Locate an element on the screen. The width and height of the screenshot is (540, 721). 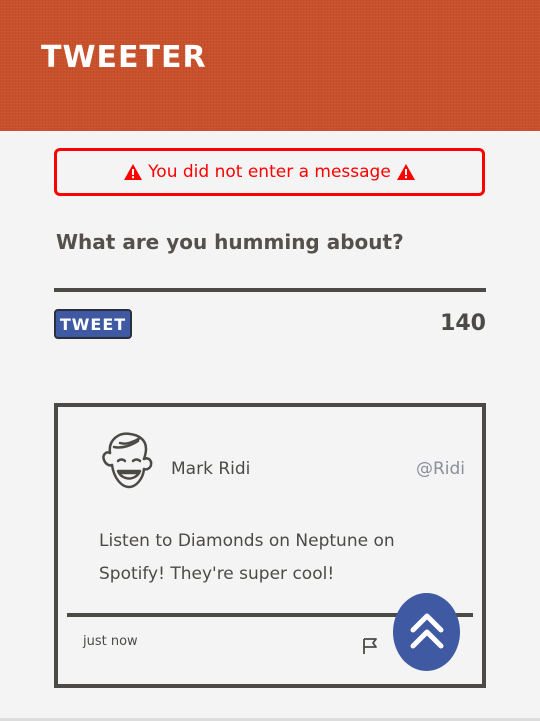
char-counter: 140 is located at coordinates (463, 323).